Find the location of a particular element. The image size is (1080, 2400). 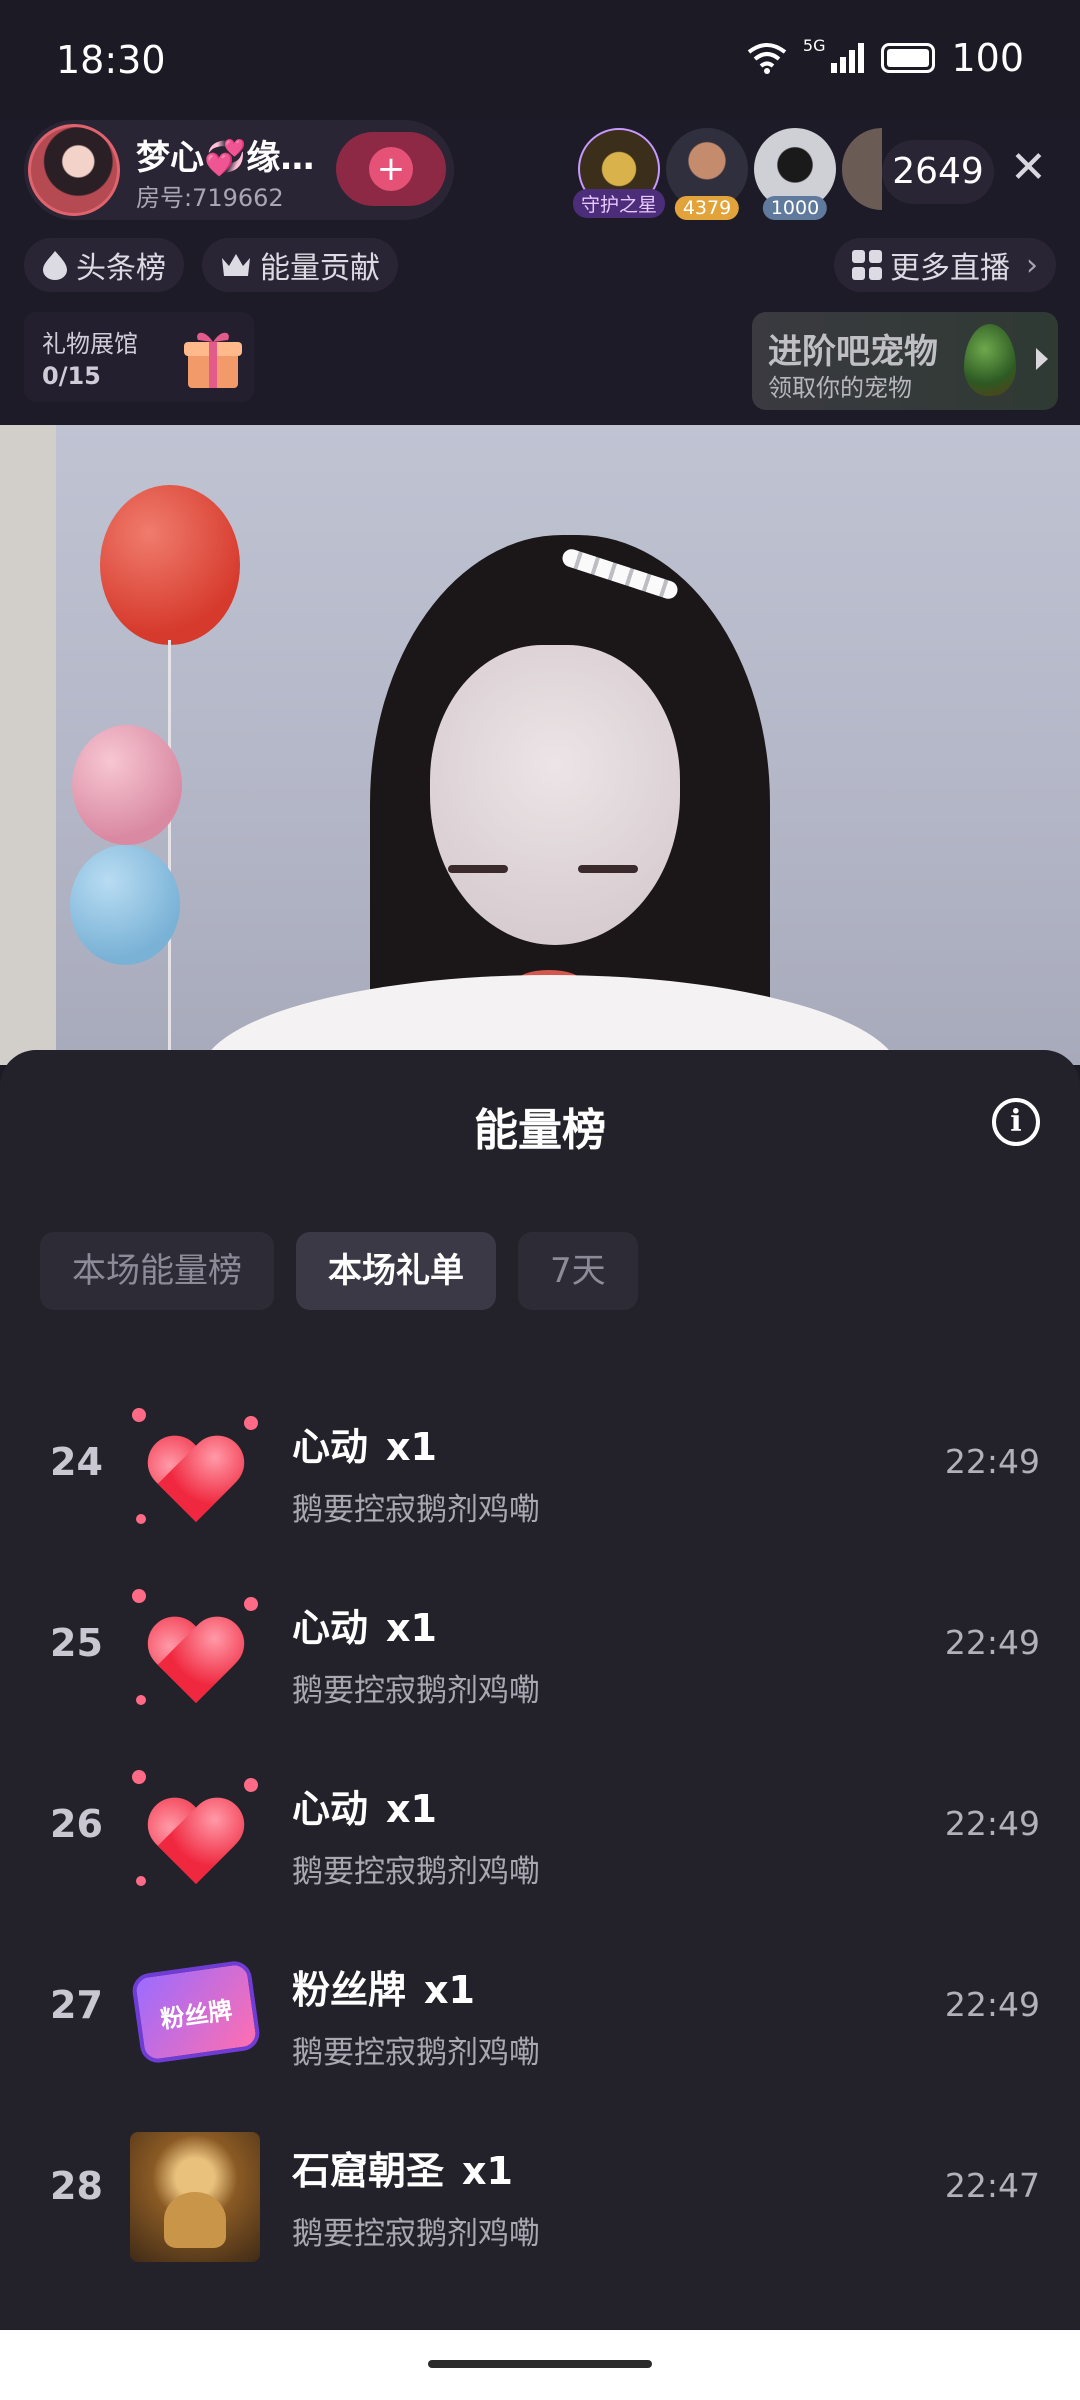

viewer-tag: 守护之星 is located at coordinates (619, 203).